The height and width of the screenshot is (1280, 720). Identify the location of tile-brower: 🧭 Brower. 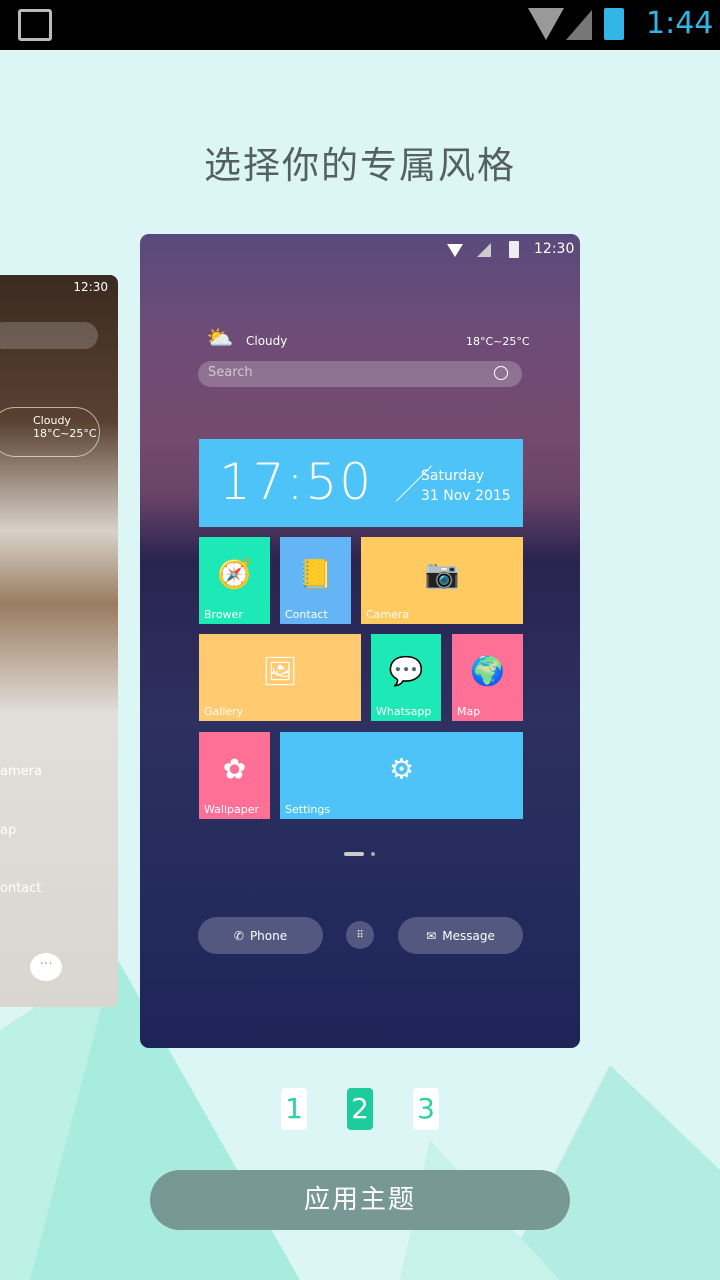
(234, 580).